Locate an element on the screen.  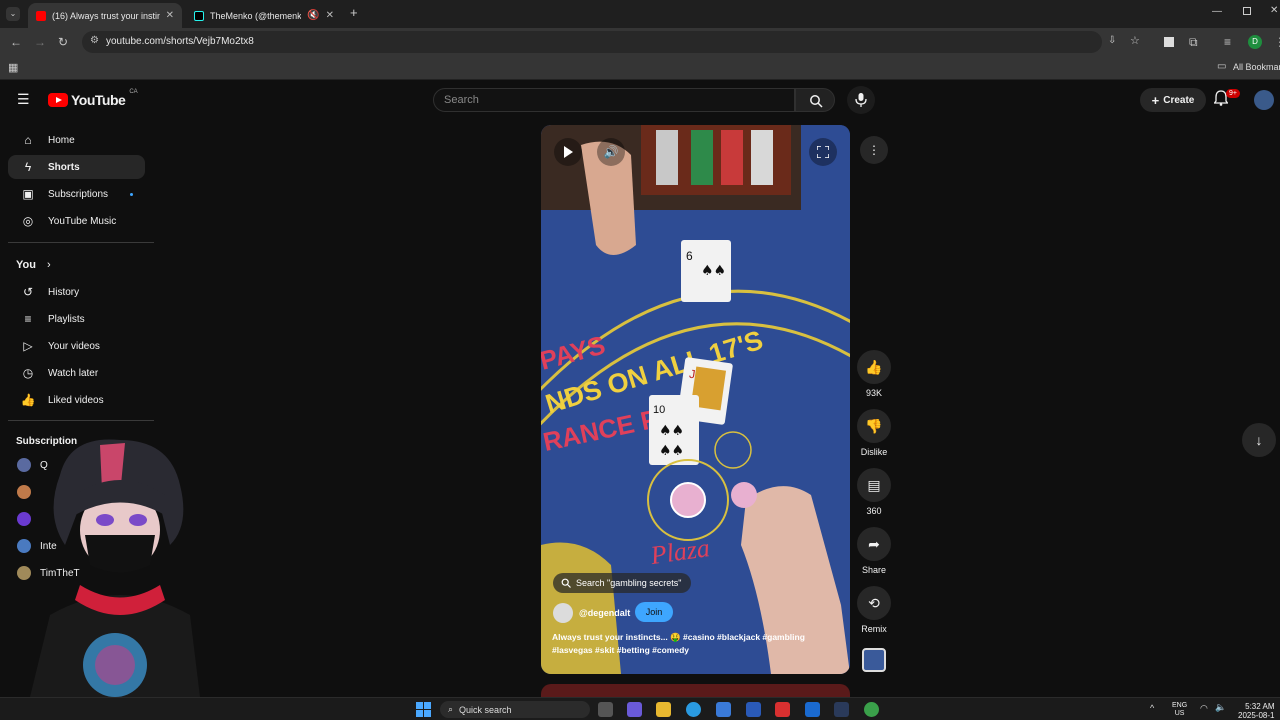
card-value-text: 6 is located at coordinates (689, 256).